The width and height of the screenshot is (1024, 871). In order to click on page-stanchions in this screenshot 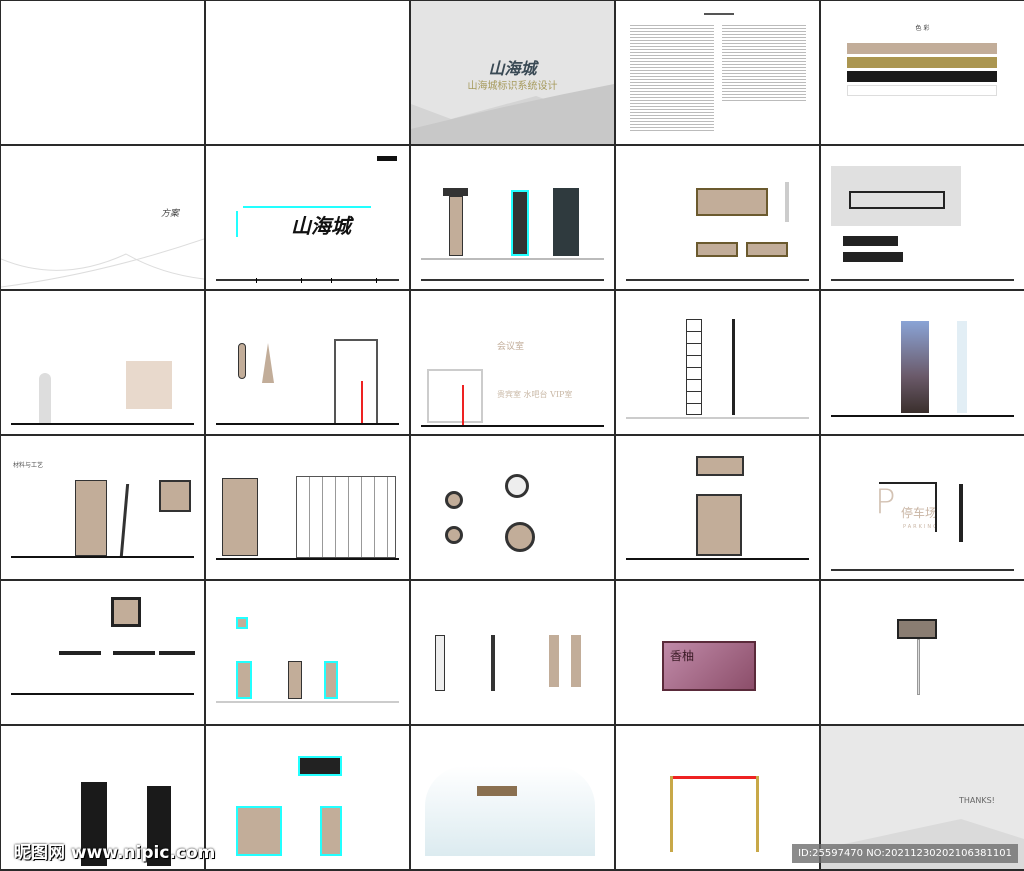, I will do `click(717, 797)`.